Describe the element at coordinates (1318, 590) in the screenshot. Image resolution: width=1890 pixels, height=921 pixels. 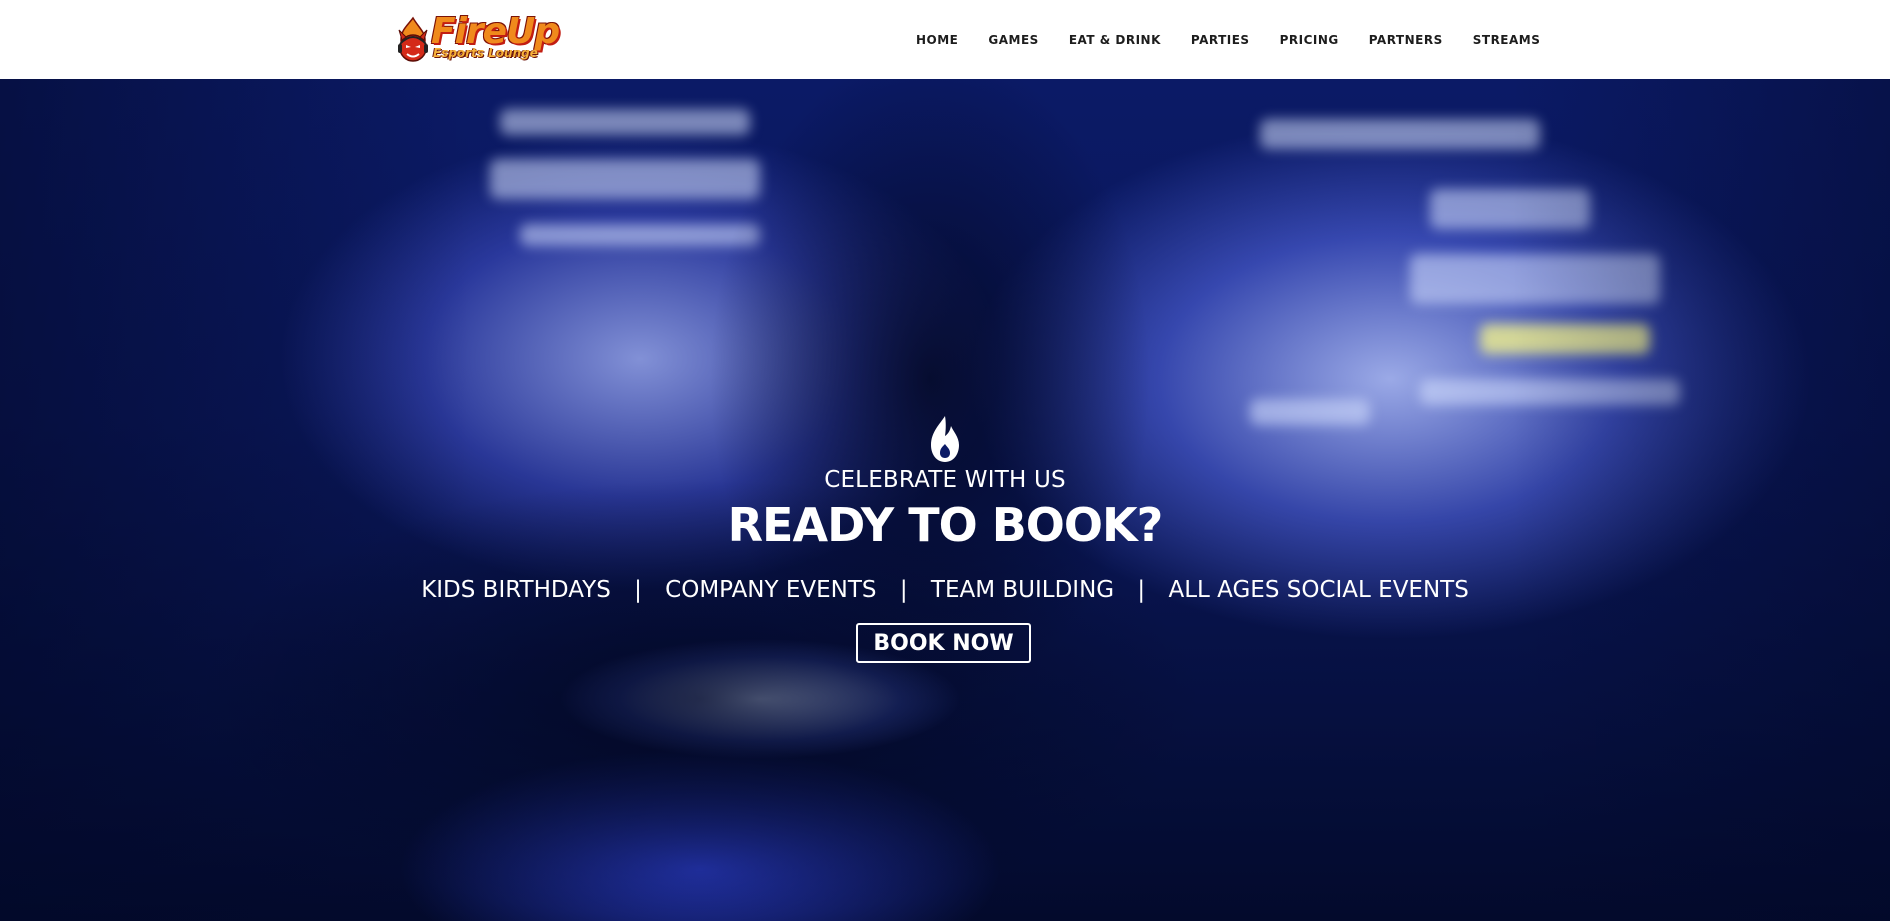
I see `event-type: ALL AGES SOCIAL EVENTS` at that location.